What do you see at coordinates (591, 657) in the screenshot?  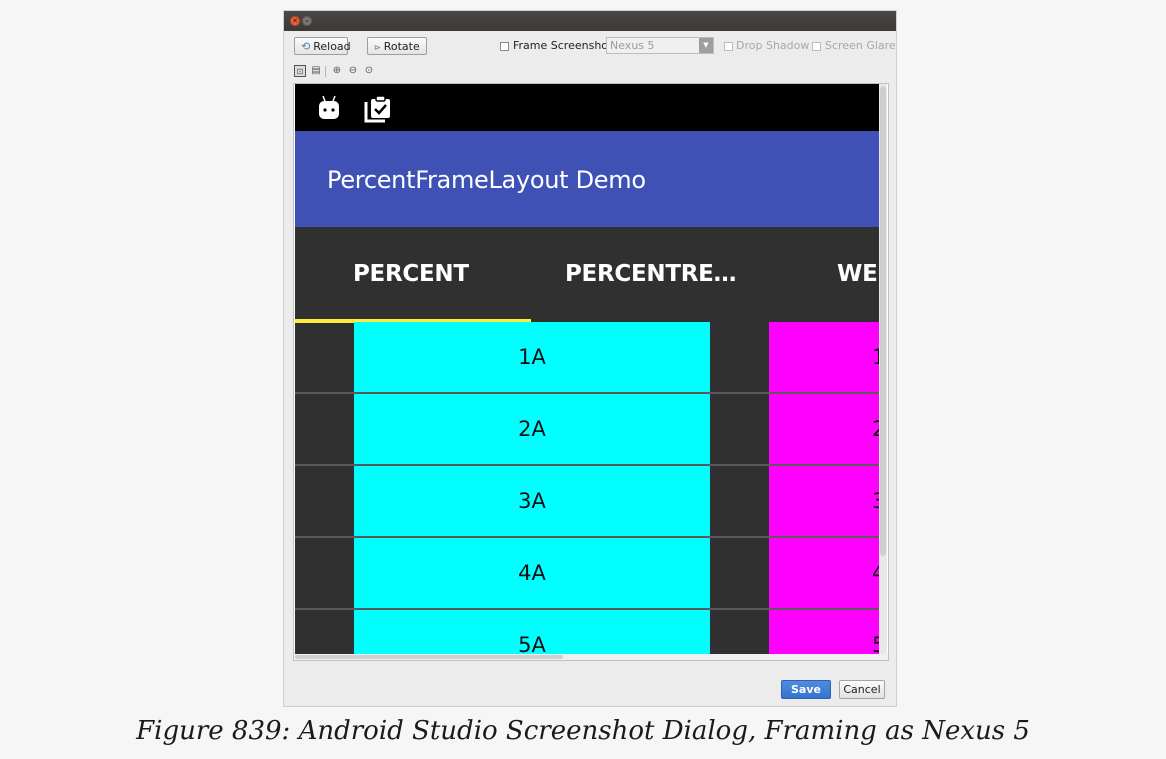 I see `horizontal-scrollbar` at bounding box center [591, 657].